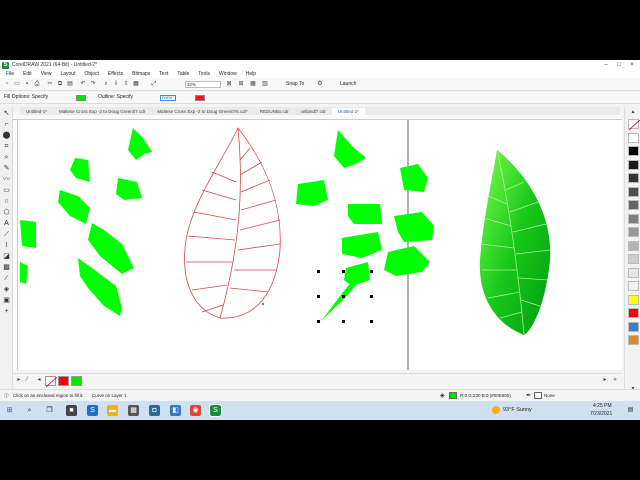 This screenshot has width=640, height=480. Describe the element at coordinates (6, 201) in the screenshot. I see `ellipse-tool-icon: ○` at that location.